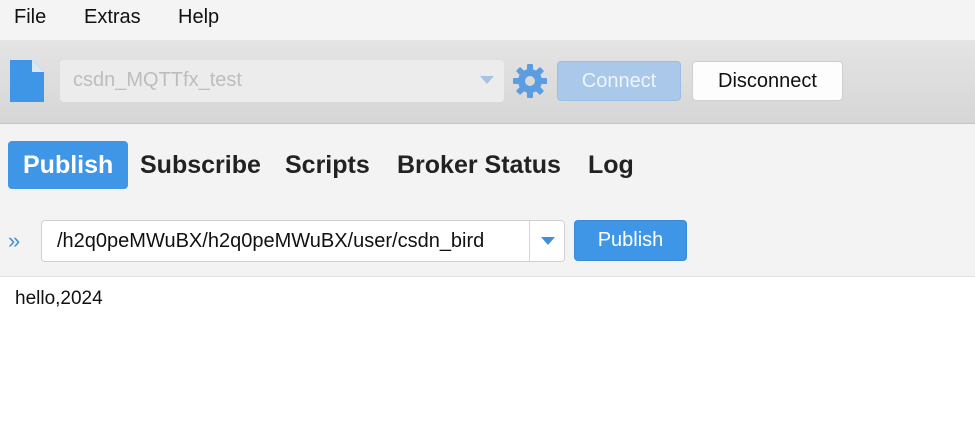 The height and width of the screenshot is (427, 975). Describe the element at coordinates (30, 18) in the screenshot. I see `menu-file: File` at that location.